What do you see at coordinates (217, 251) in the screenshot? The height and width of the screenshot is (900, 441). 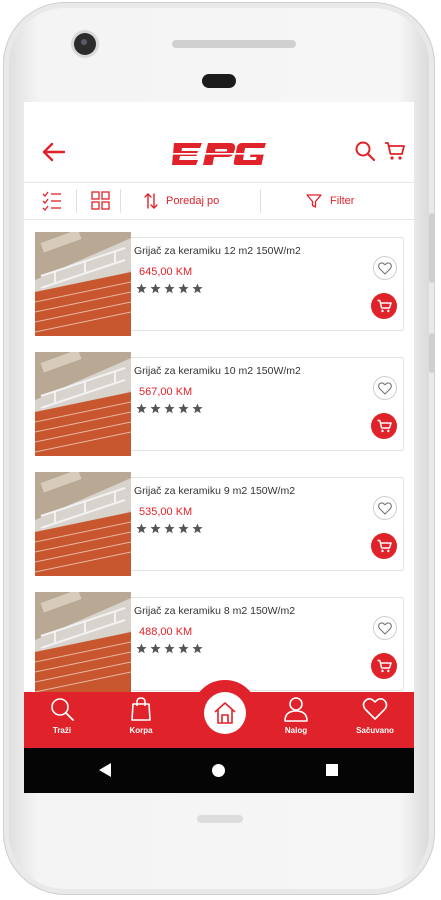 I see `product-name: Grijač za keramiku 12 m2 150W/m2` at bounding box center [217, 251].